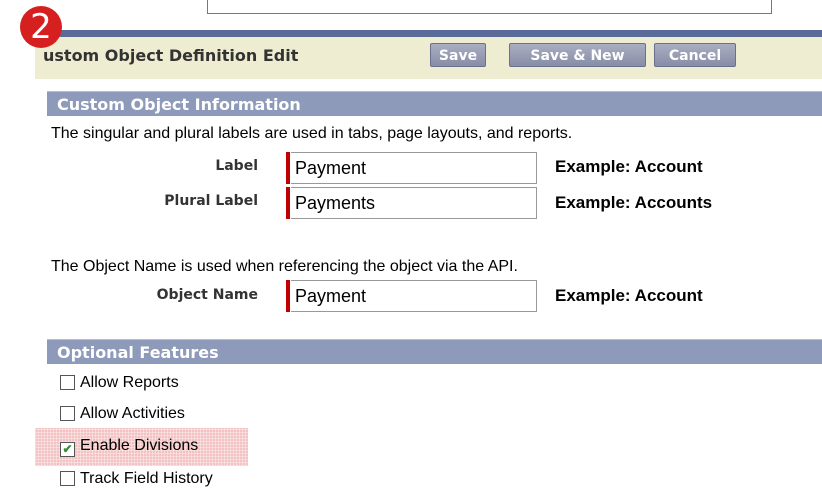  Describe the element at coordinates (695, 55) in the screenshot. I see `cancel-button: Cancel` at that location.